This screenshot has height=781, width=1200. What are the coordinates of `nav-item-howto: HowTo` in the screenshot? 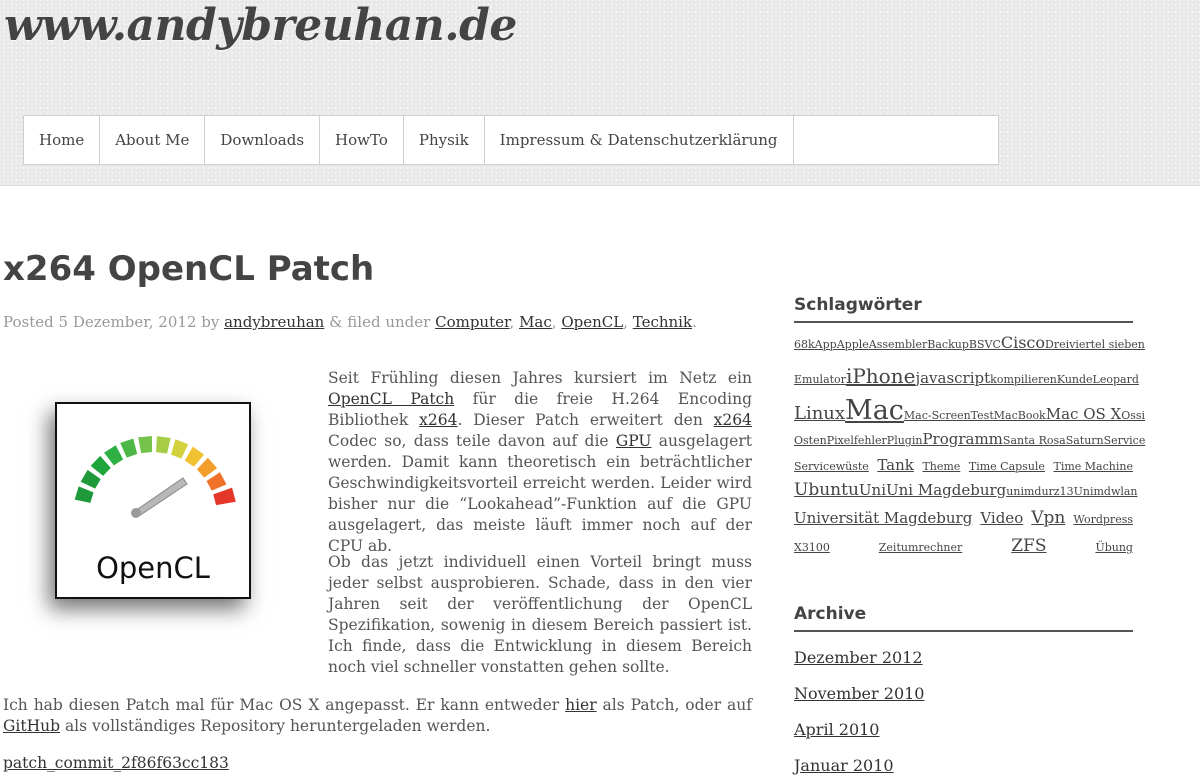 It's located at (362, 140).